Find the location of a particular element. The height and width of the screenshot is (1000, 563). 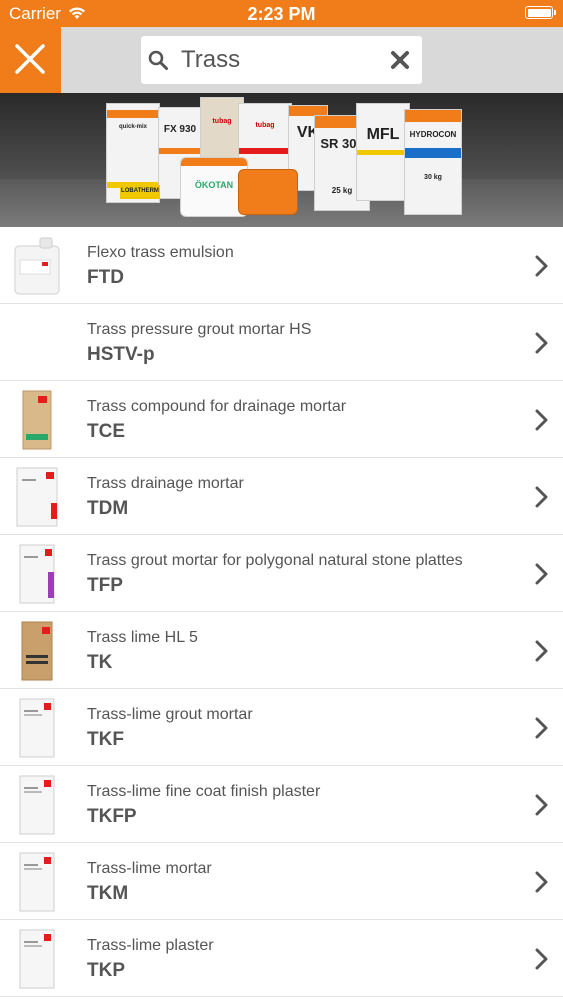

search-icon is located at coordinates (158, 60).